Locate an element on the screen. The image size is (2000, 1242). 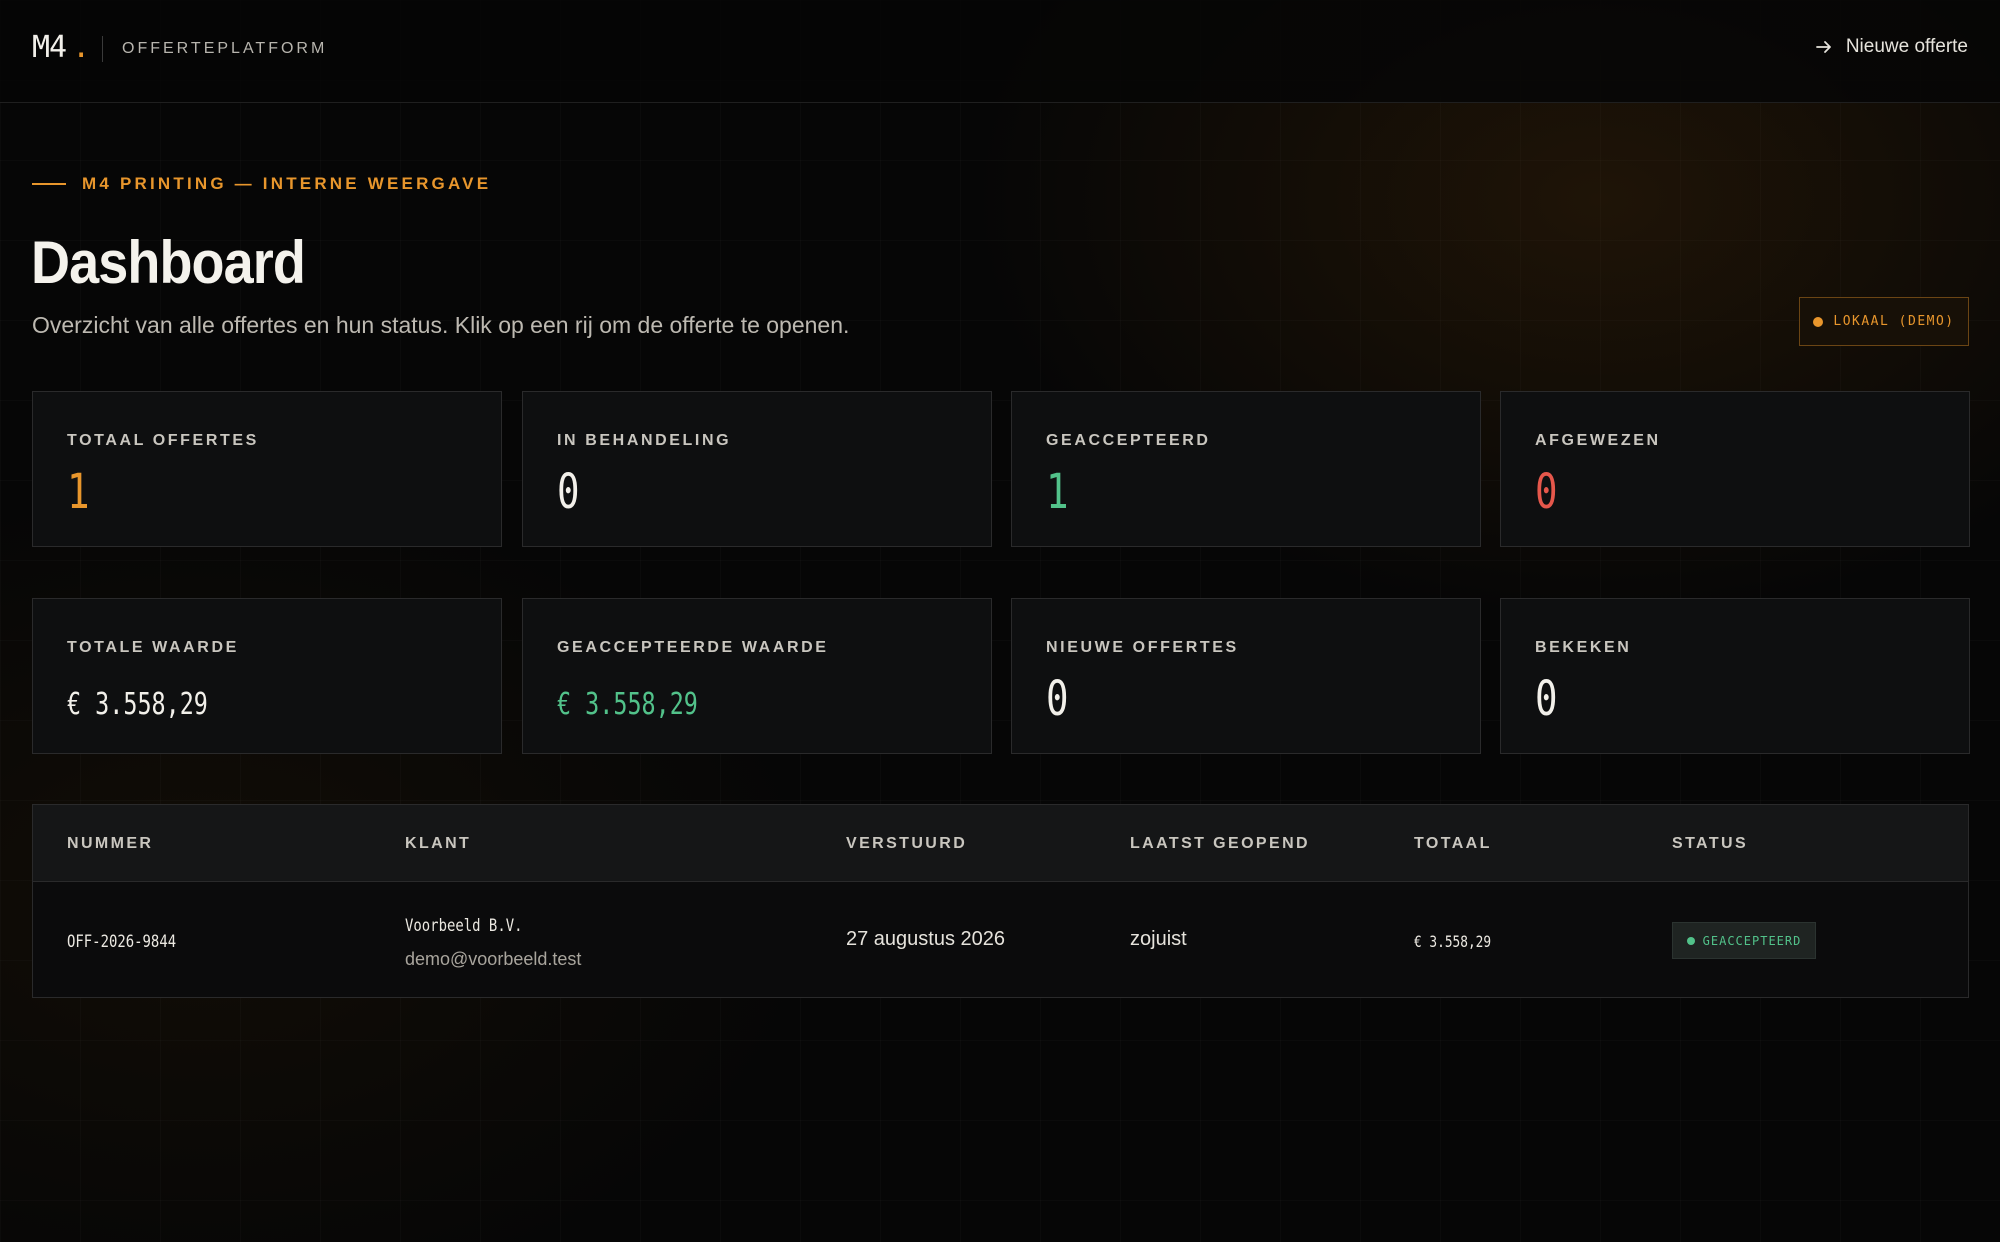
stat-card-accepted-value: GEACCEPTEERDE WAARDE € 3.558,29 is located at coordinates (757, 676).